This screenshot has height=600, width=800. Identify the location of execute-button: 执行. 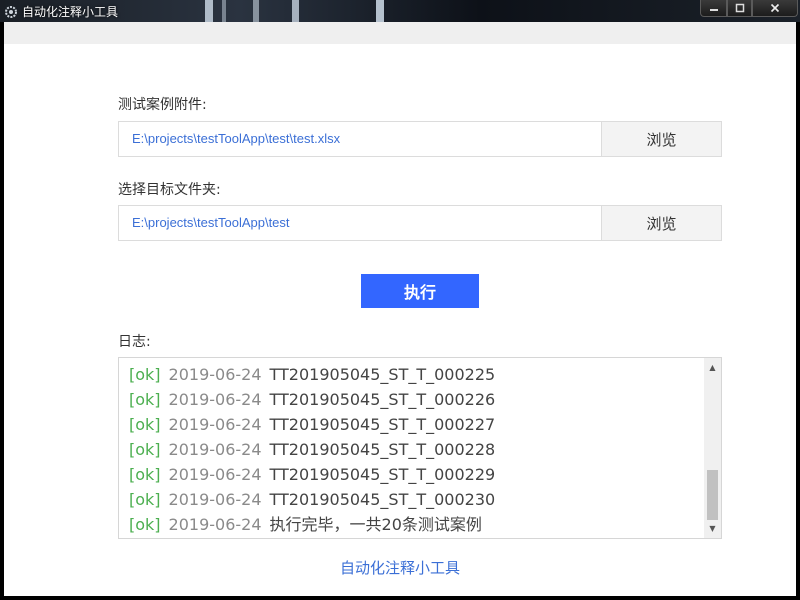
(420, 291).